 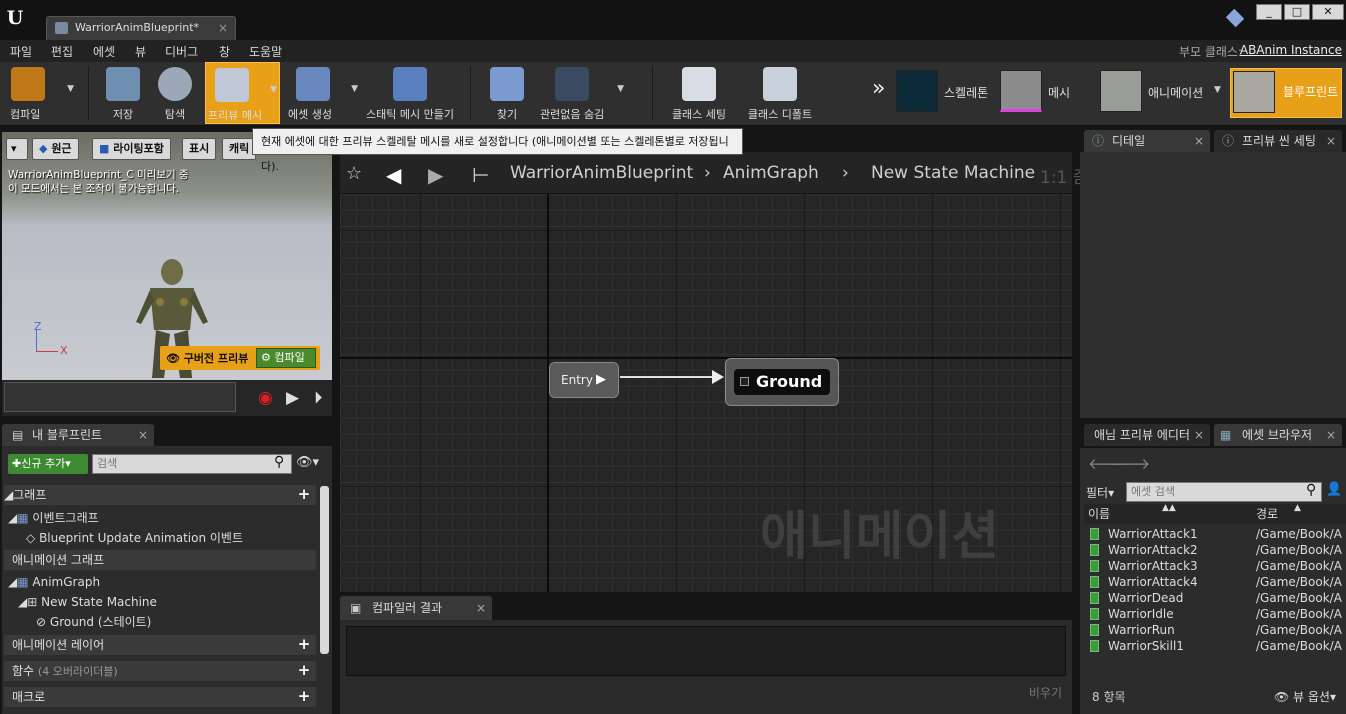 I want to click on add-new-button: ✚신규 추가▾, so click(x=48, y=464).